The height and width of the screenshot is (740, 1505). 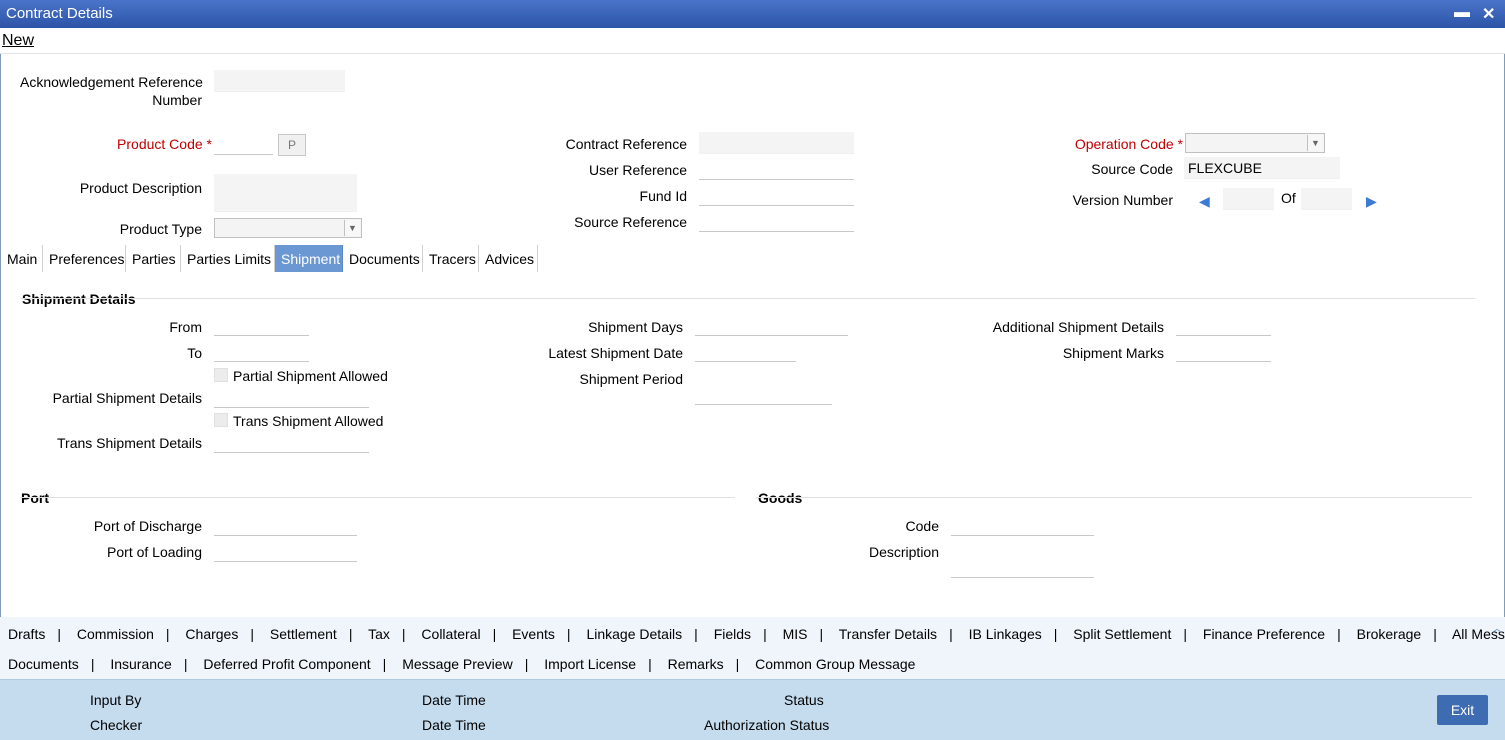 I want to click on version-total-input, so click(x=1326, y=199).